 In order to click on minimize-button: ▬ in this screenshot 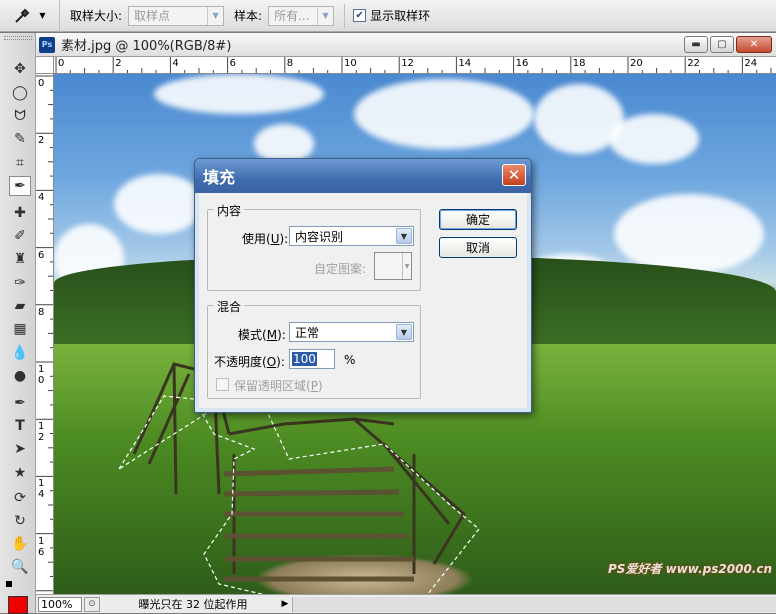, I will do `click(696, 44)`.